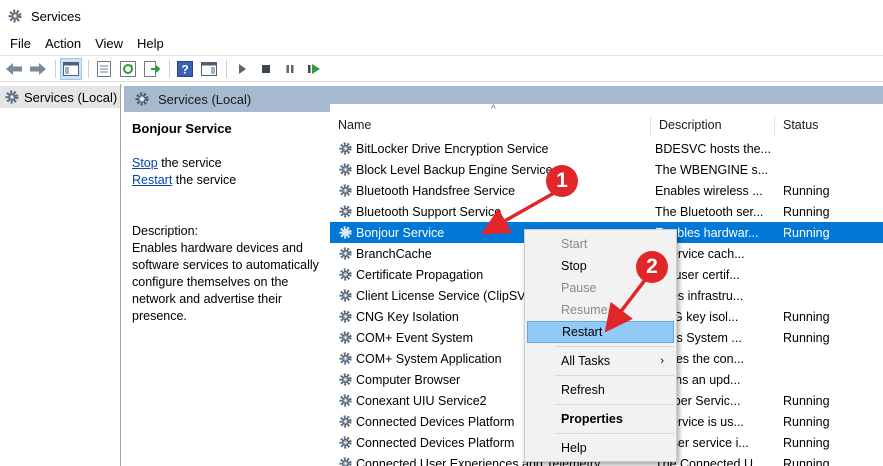 Image resolution: width=883 pixels, height=466 pixels. I want to click on restart-suffix: the service, so click(204, 180).